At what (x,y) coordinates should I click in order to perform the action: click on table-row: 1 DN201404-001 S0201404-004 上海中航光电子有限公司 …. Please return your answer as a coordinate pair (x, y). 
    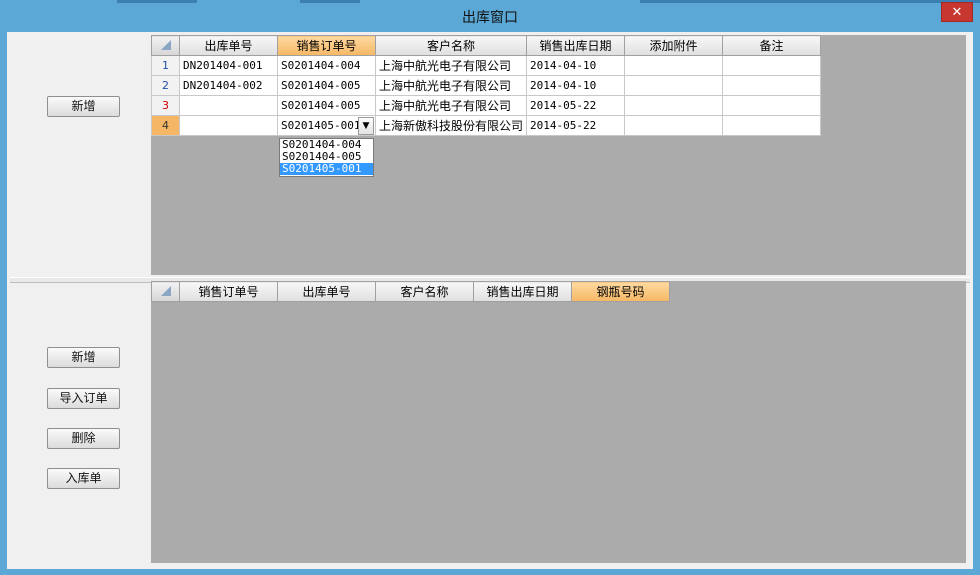
    Looking at the image, I should click on (486, 65).